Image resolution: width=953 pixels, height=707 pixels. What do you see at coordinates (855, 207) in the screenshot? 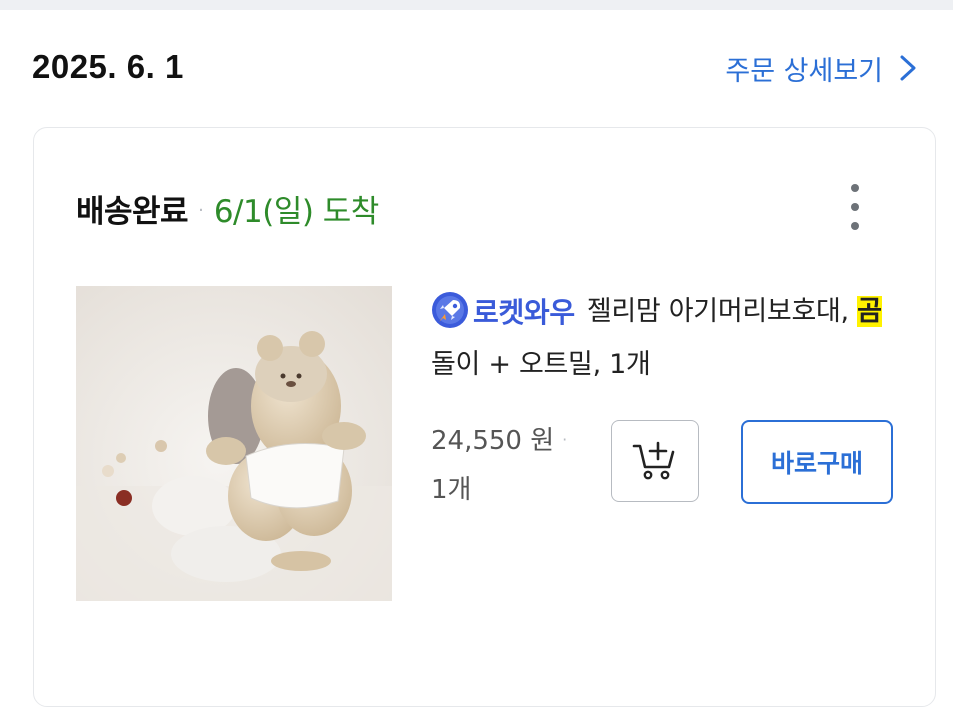
I see `more-vertical-icon` at bounding box center [855, 207].